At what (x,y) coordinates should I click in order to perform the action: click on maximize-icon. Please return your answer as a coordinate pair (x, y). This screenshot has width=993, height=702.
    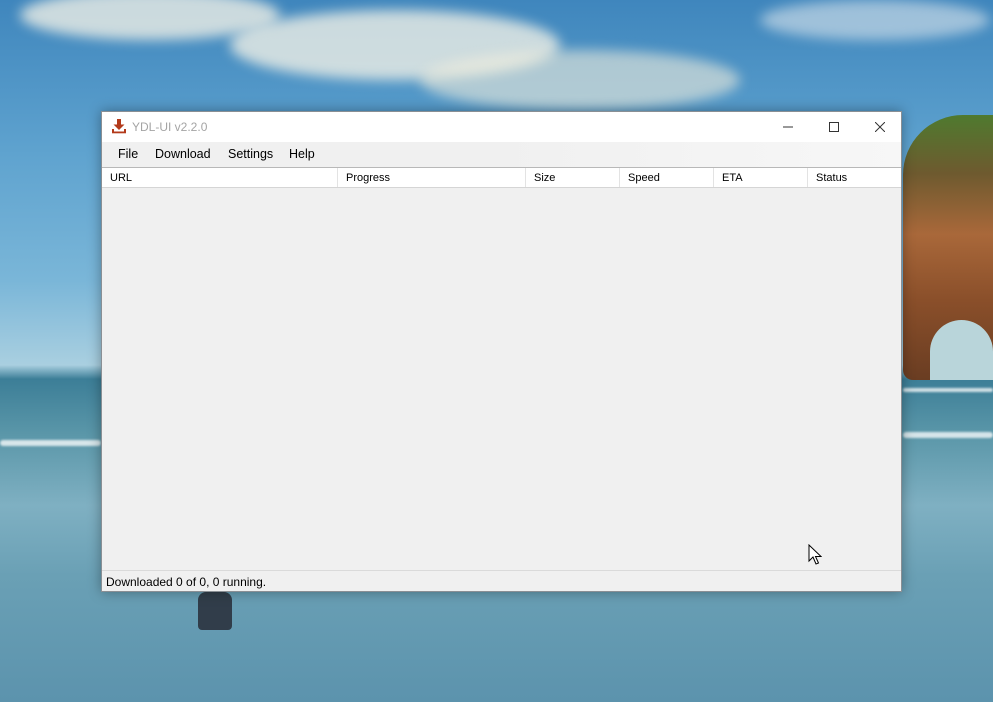
    Looking at the image, I should click on (834, 127).